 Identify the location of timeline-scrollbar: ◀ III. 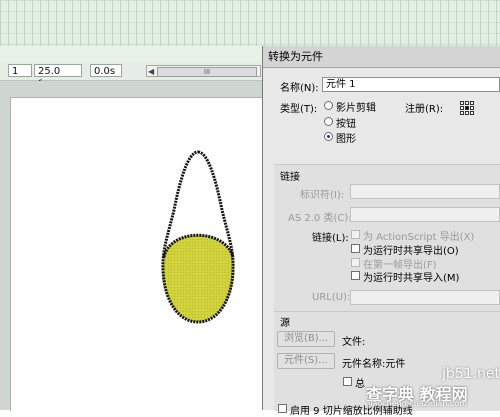
(203, 71).